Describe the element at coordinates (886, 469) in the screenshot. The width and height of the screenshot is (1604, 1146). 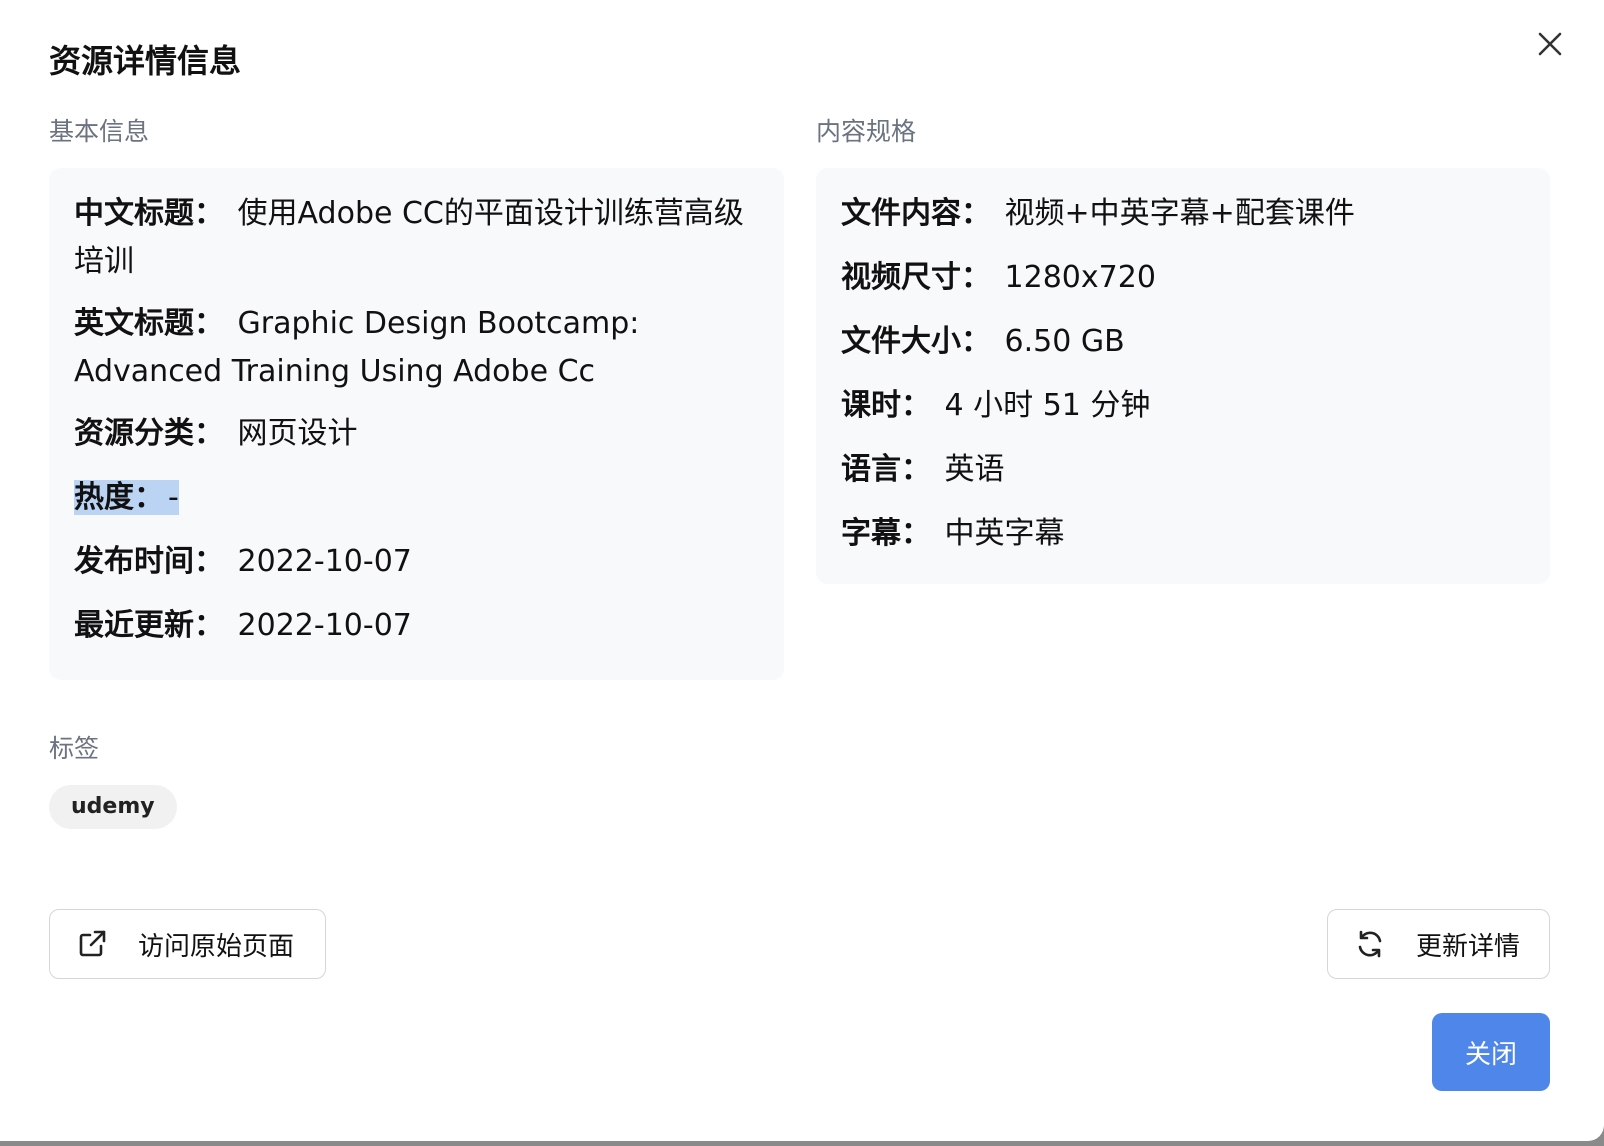
I see `spec-label: 语言：` at that location.